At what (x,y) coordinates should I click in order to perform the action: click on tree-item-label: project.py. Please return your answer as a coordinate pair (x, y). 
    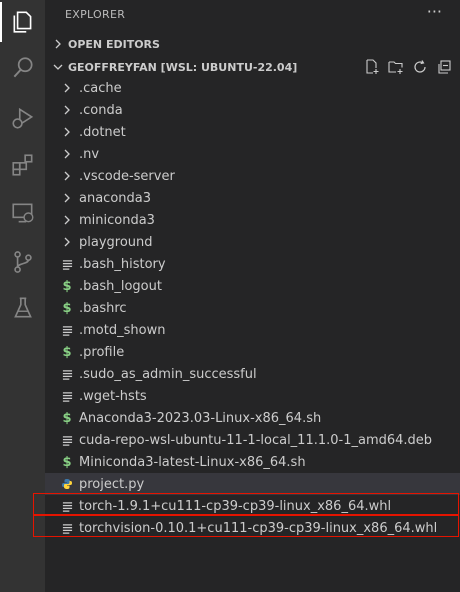
    Looking at the image, I should click on (112, 484).